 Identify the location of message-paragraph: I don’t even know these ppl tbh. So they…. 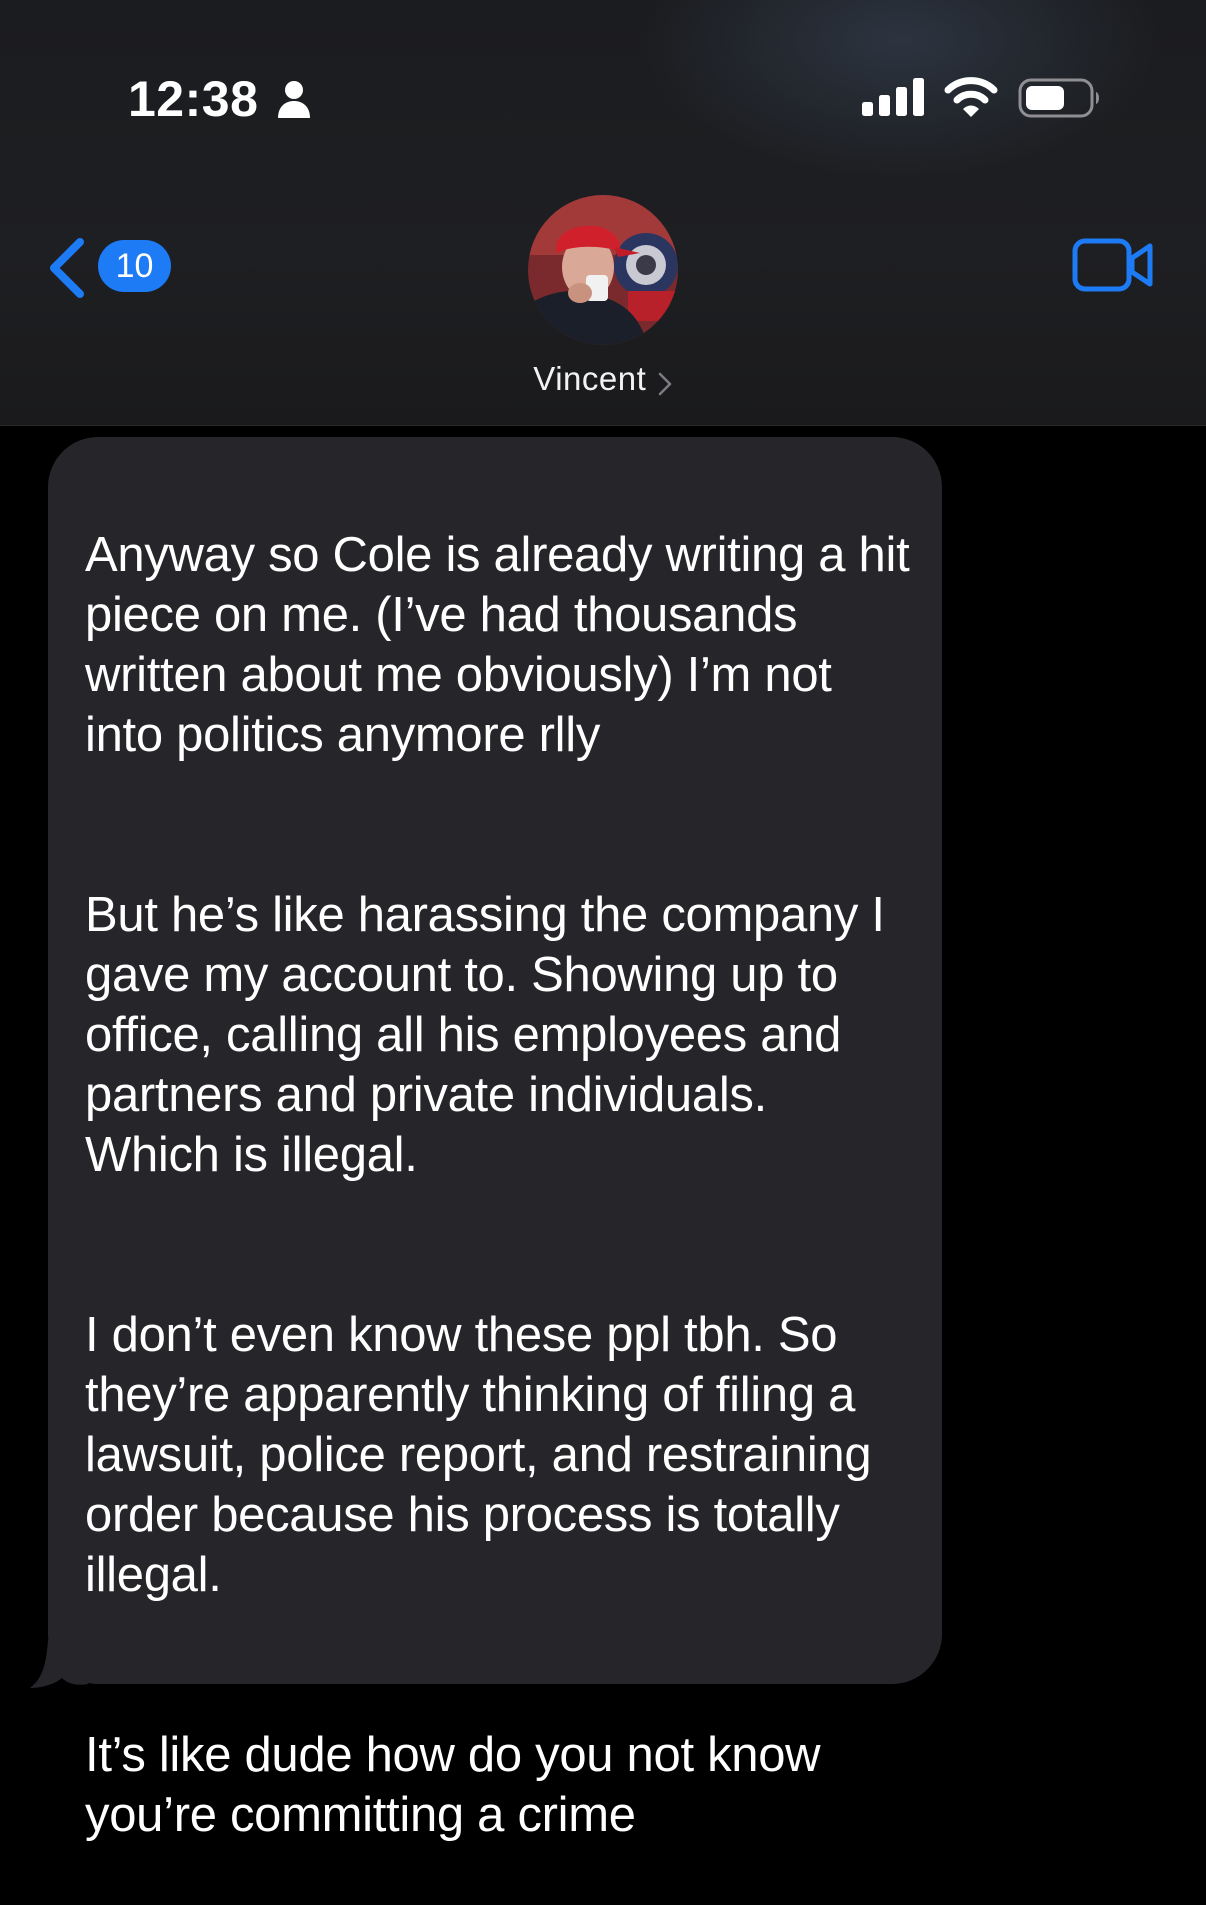
(478, 1455).